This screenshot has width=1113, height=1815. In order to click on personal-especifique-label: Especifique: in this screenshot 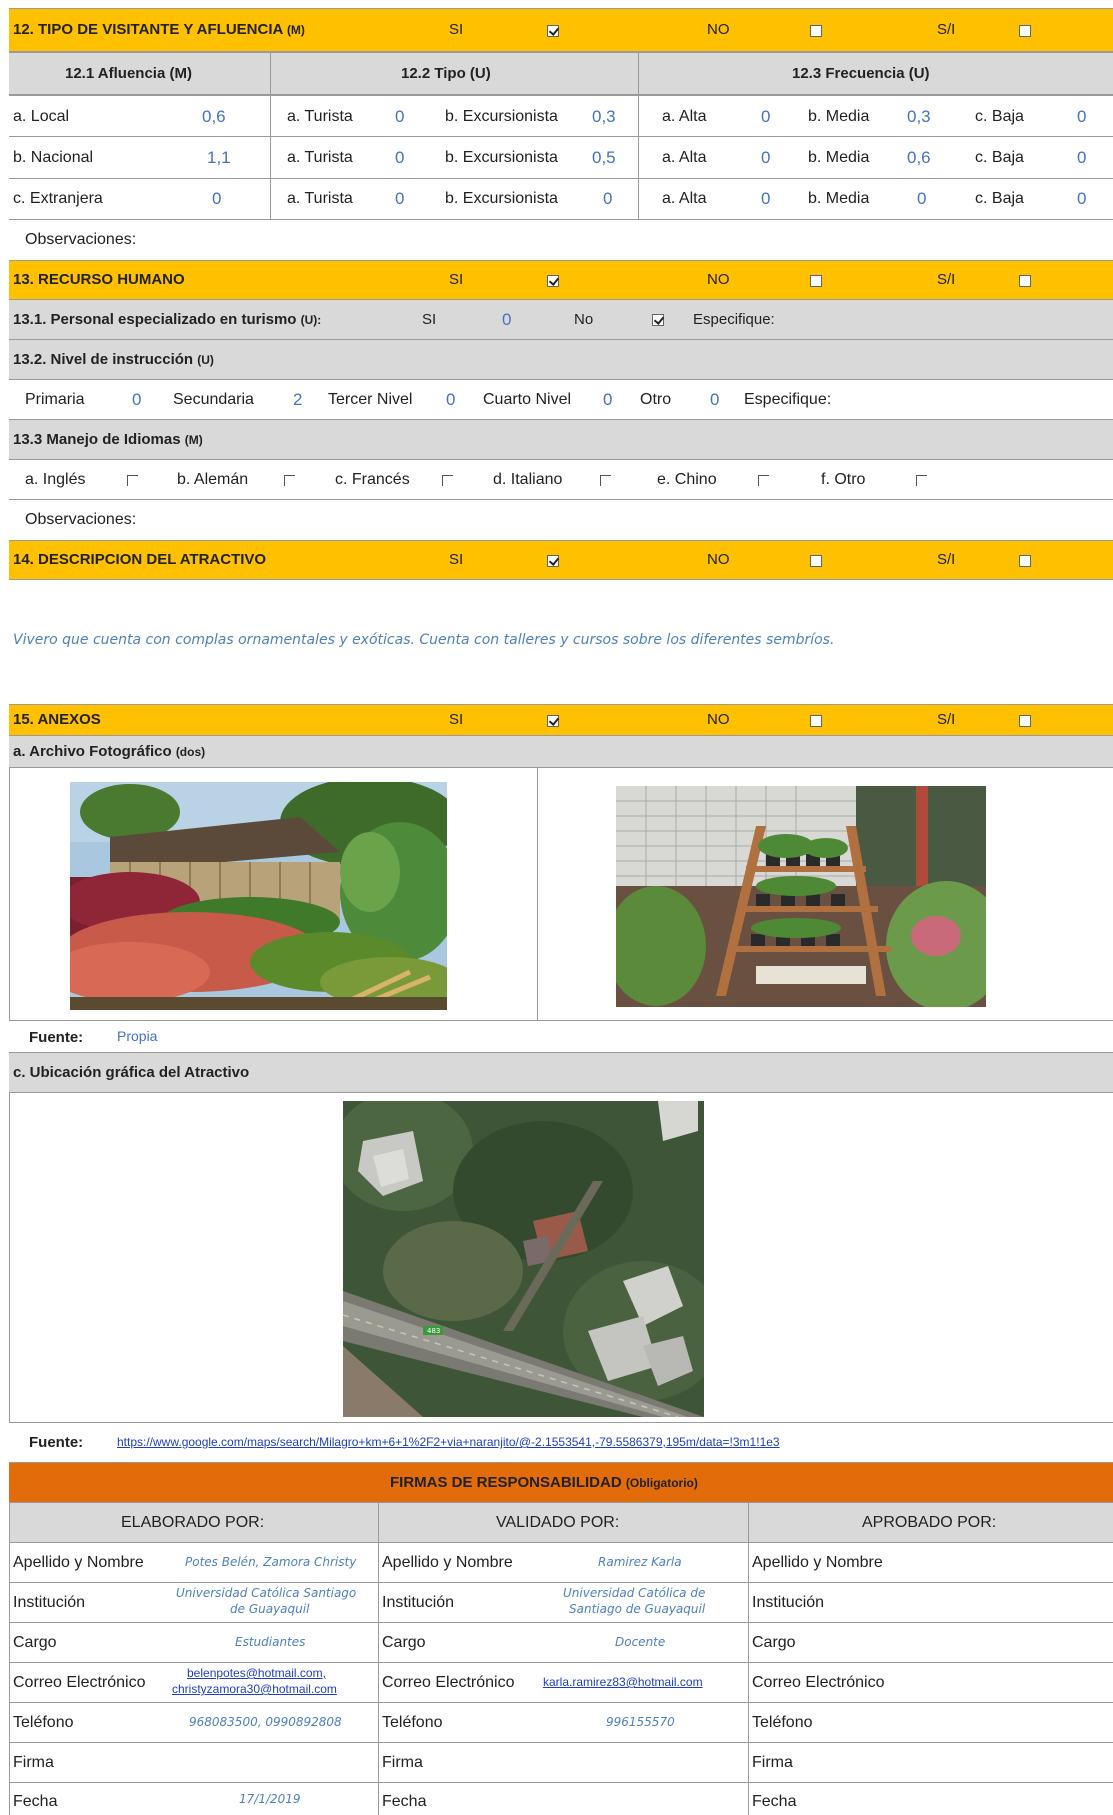, I will do `click(734, 319)`.